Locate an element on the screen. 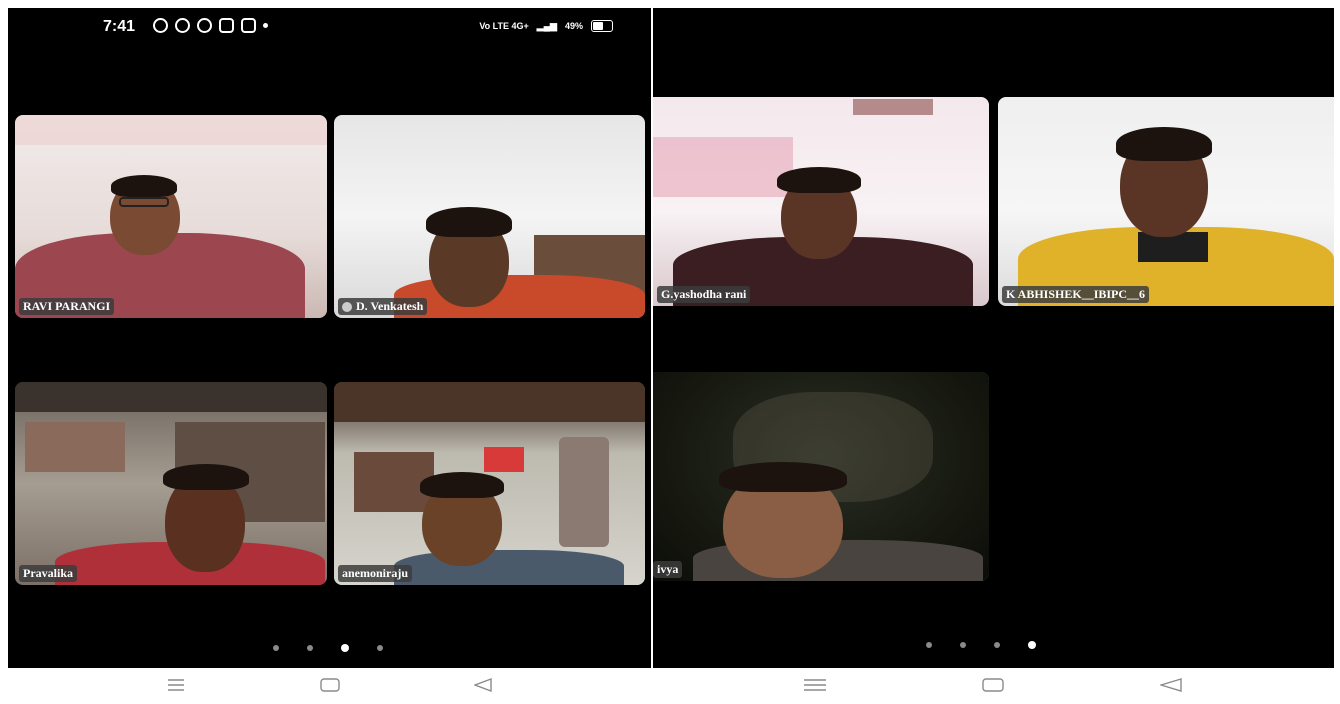 This screenshot has width=1340, height=704. participant-name: D. Venkatesh is located at coordinates (383, 306).